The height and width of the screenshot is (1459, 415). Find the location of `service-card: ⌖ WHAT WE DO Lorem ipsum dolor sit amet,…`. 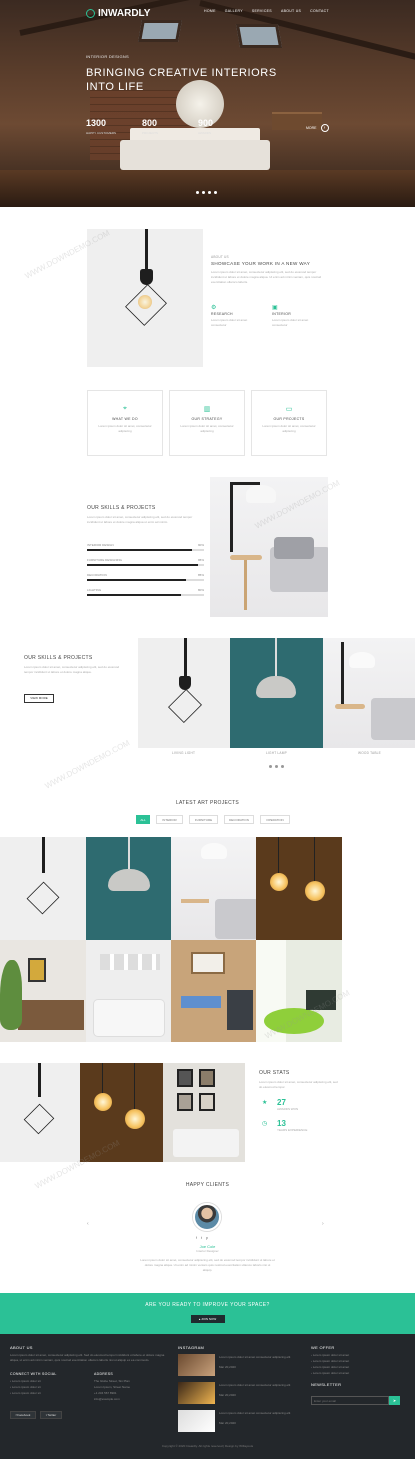

service-card: ⌖ WHAT WE DO Lorem ipsum dolor sit amet,… is located at coordinates (125, 423).